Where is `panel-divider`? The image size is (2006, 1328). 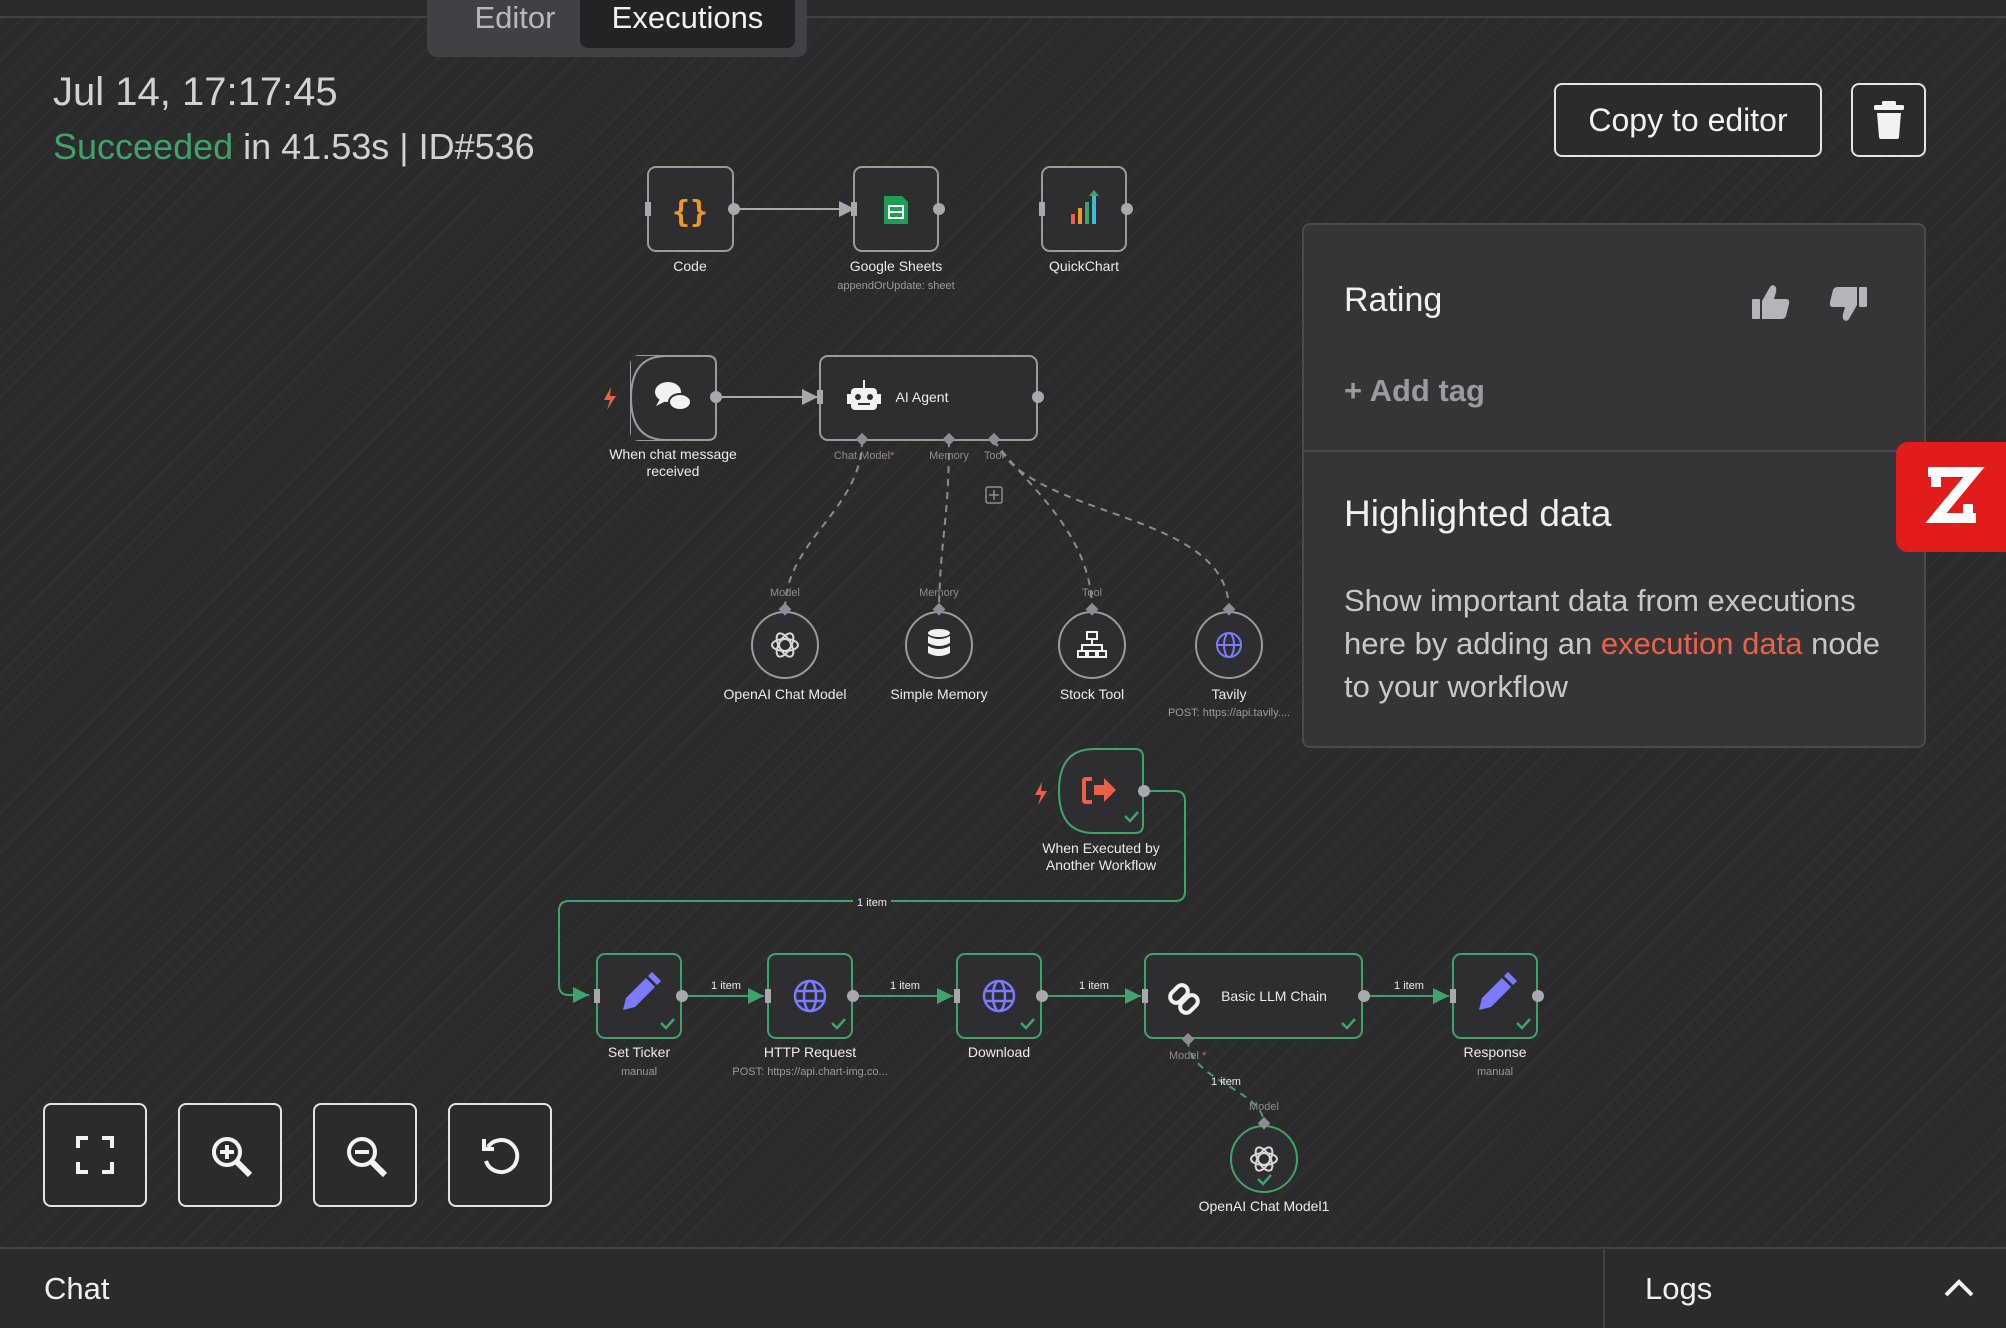
panel-divider is located at coordinates (1614, 451).